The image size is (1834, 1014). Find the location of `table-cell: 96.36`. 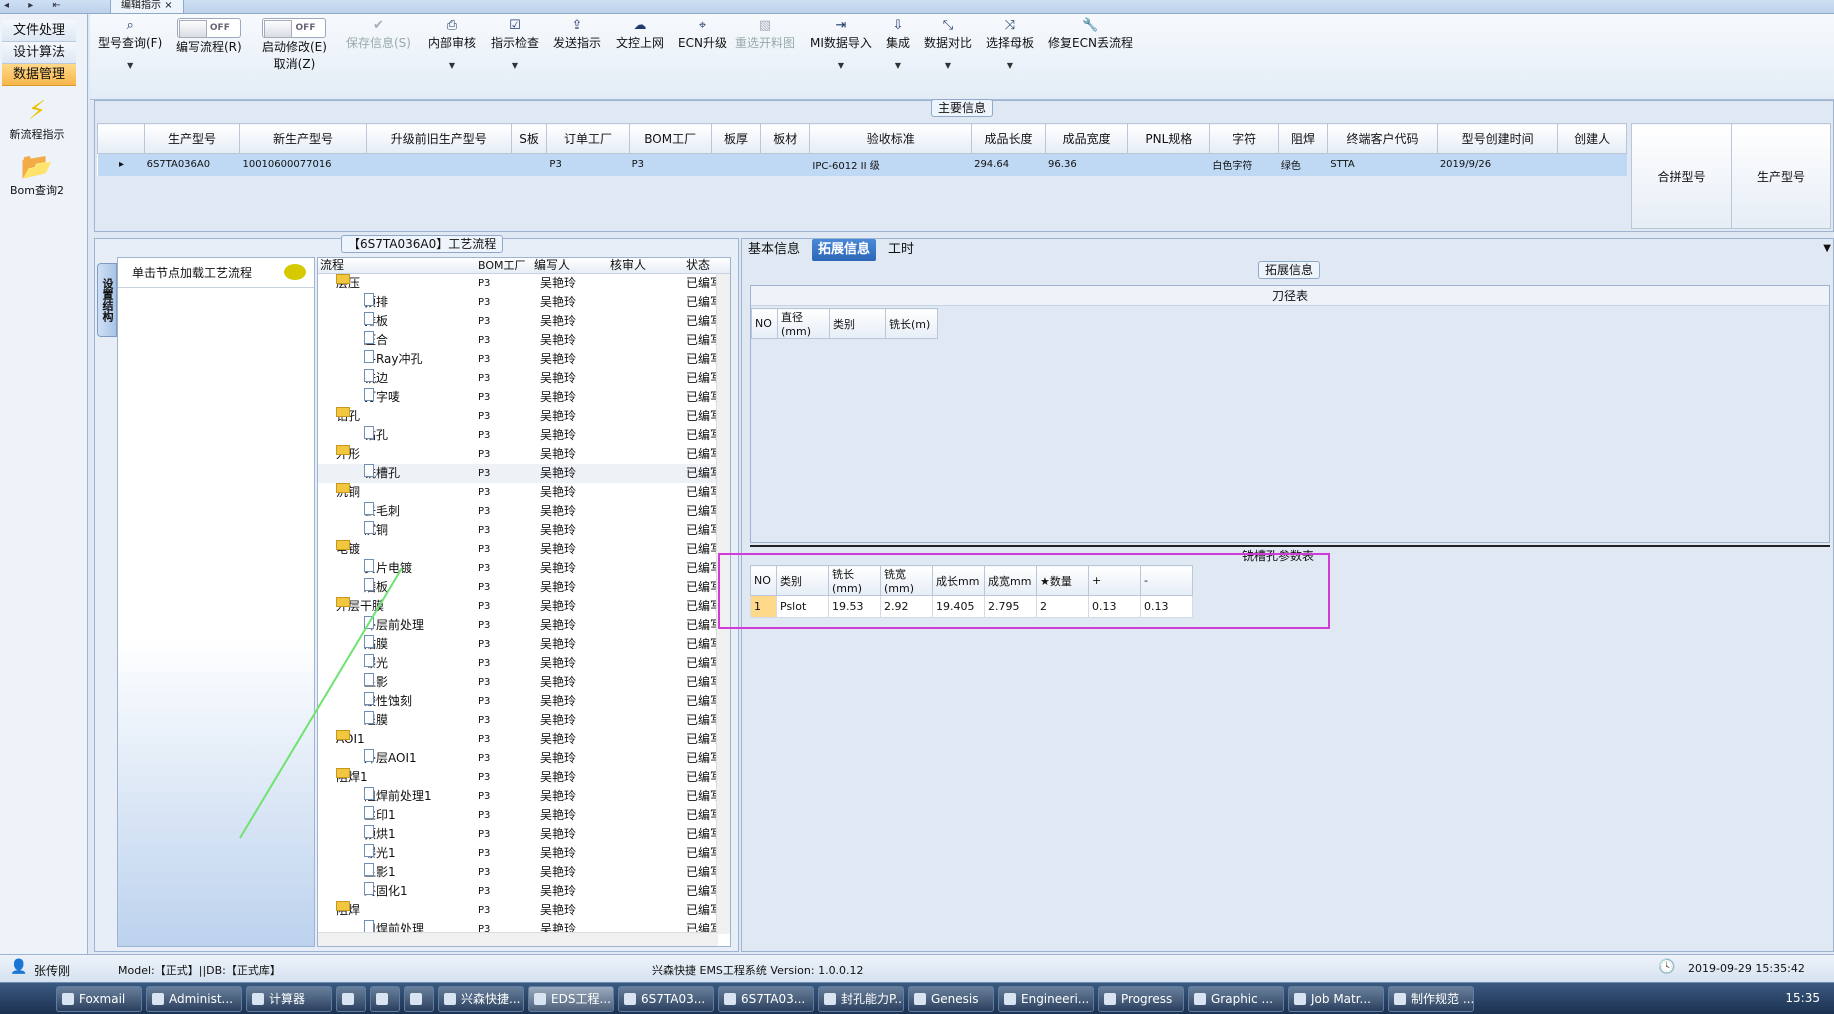

table-cell: 96.36 is located at coordinates (1087, 164).